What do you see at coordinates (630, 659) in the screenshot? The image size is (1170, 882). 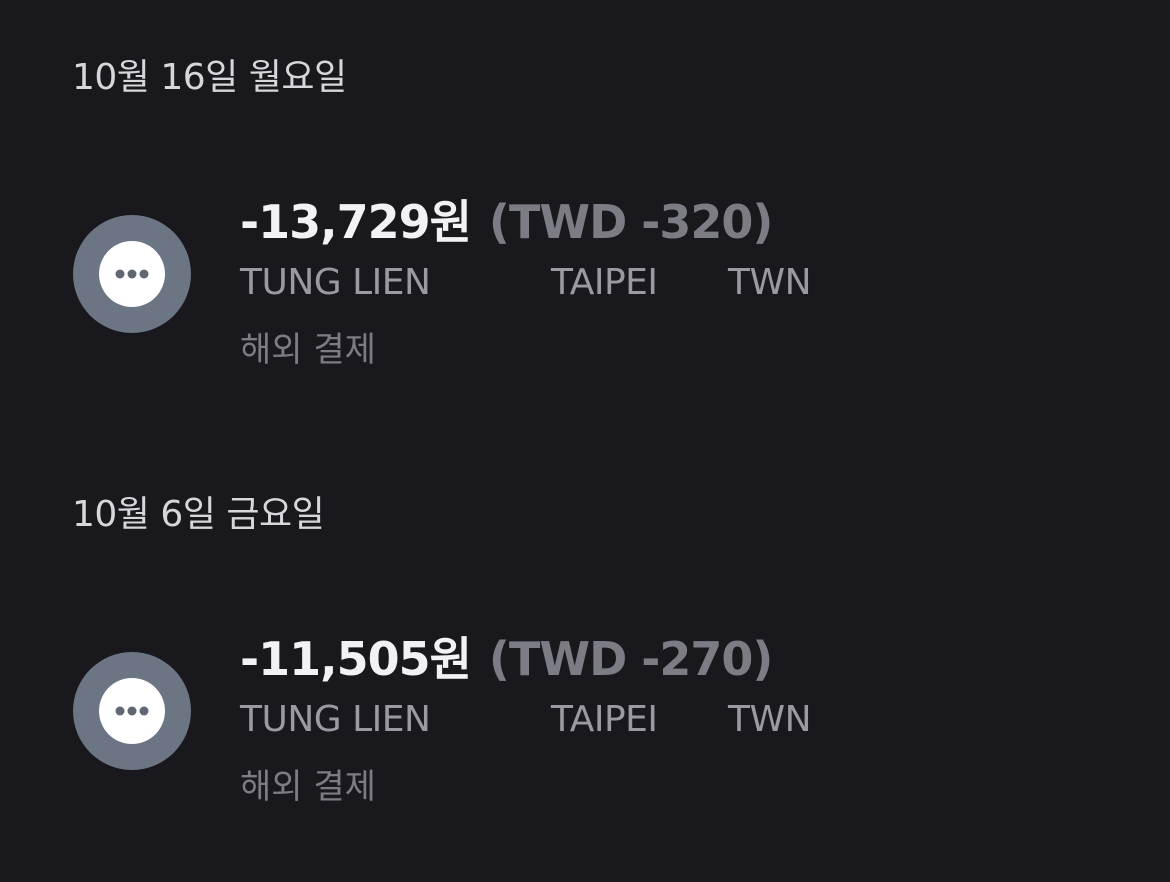 I see `amount-foreign: (TWD -270)` at bounding box center [630, 659].